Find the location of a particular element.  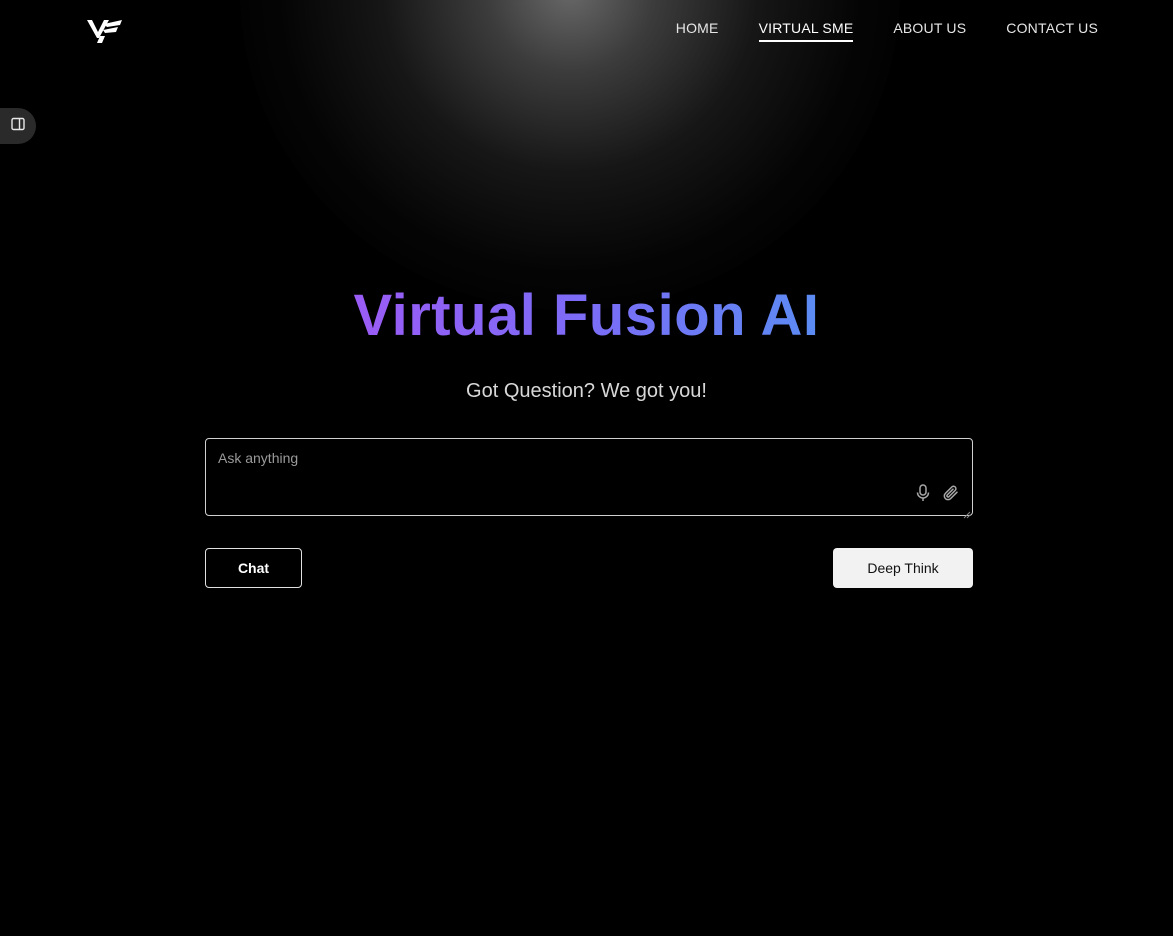

page-title-text: Virtual Fusion AI is located at coordinates (586, 315).